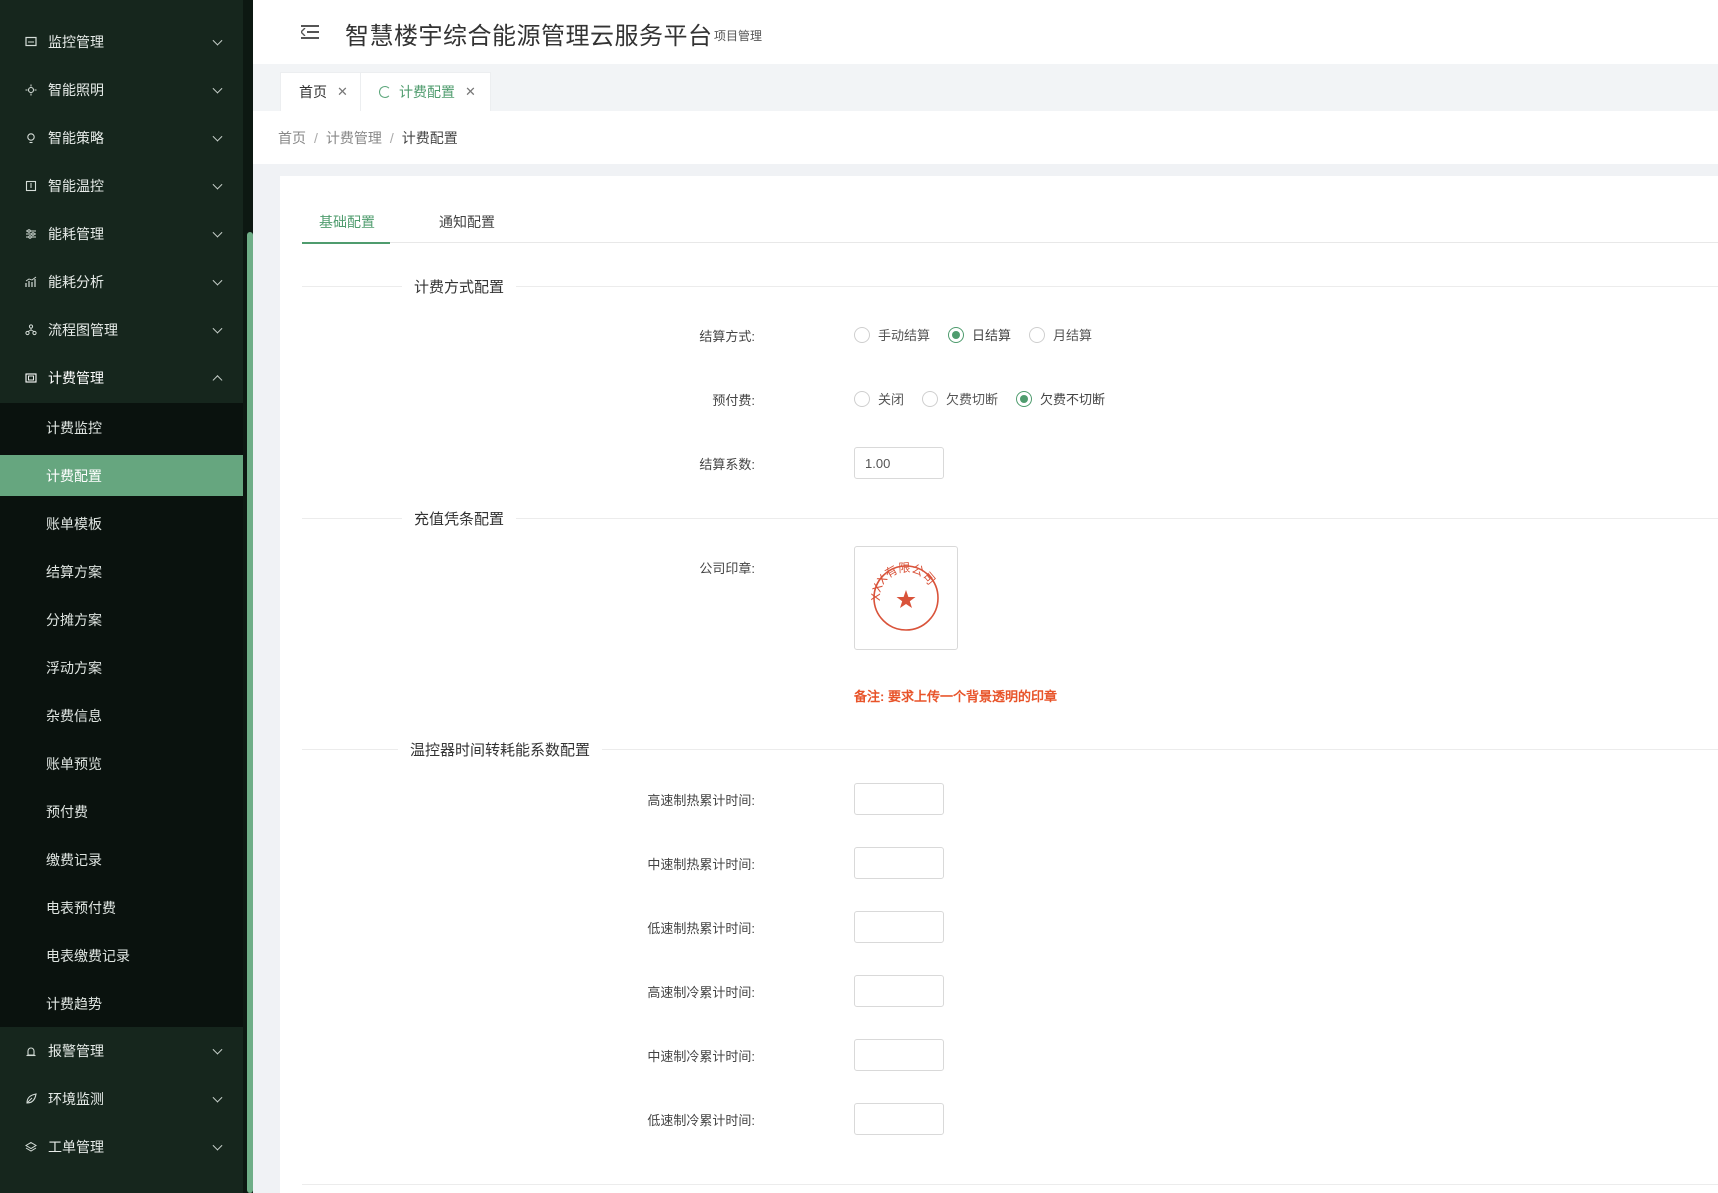 The image size is (1718, 1193). I want to click on sidebar-item-label: 监控管理, so click(76, 42).